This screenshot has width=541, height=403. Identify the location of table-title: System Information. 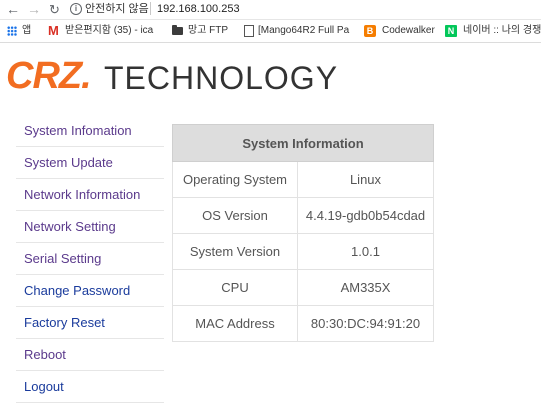
(303, 143).